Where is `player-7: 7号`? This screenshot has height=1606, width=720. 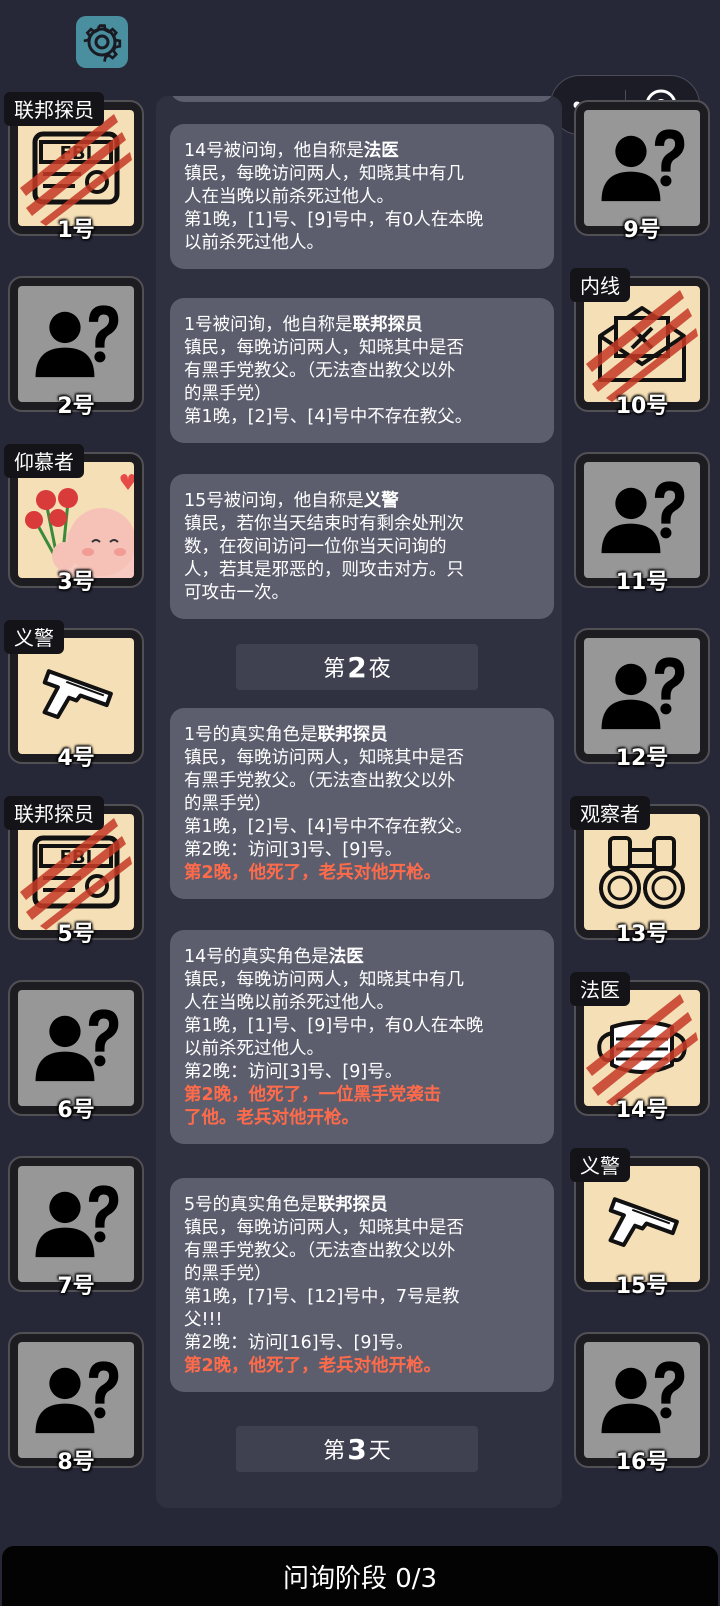
player-7: 7号 is located at coordinates (76, 1227).